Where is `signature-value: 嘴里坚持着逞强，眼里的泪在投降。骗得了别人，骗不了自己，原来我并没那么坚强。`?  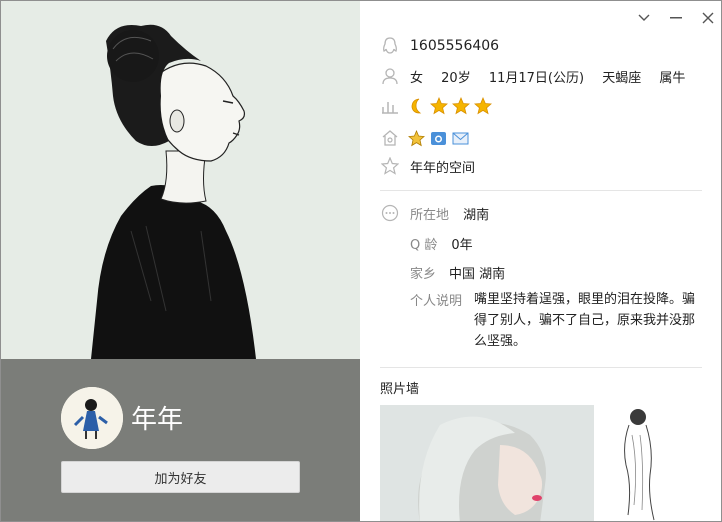
signature-value: 嘴里坚持着逞强，眼里的泪在投降。骗得了别人，骗不了自己，原来我并没那么坚强。 is located at coordinates (585, 320).